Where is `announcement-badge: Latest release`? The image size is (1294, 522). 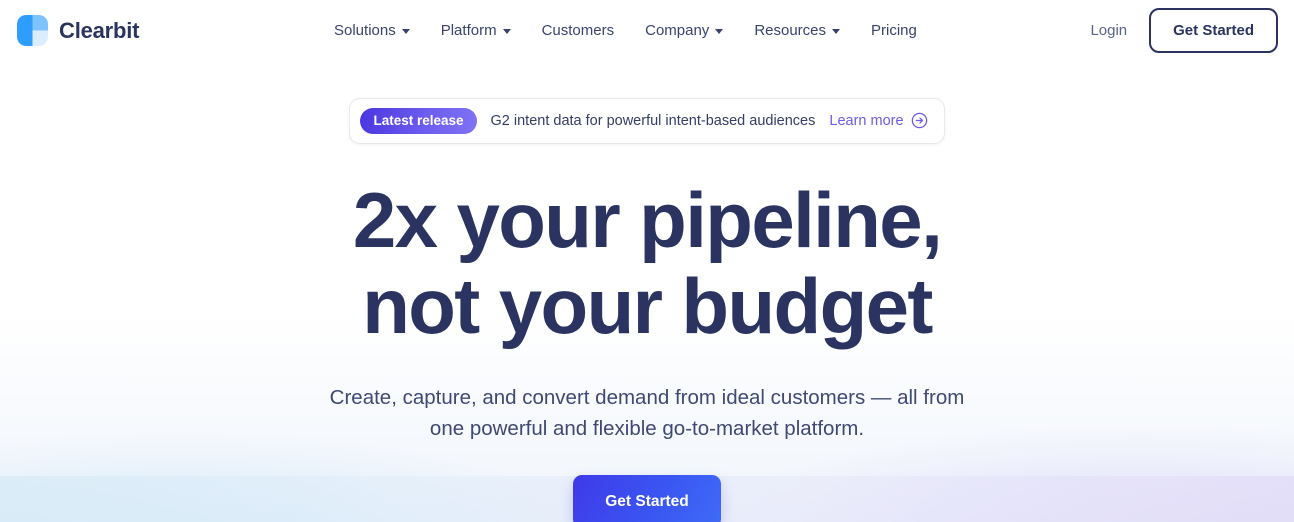
announcement-badge: Latest release is located at coordinates (418, 121).